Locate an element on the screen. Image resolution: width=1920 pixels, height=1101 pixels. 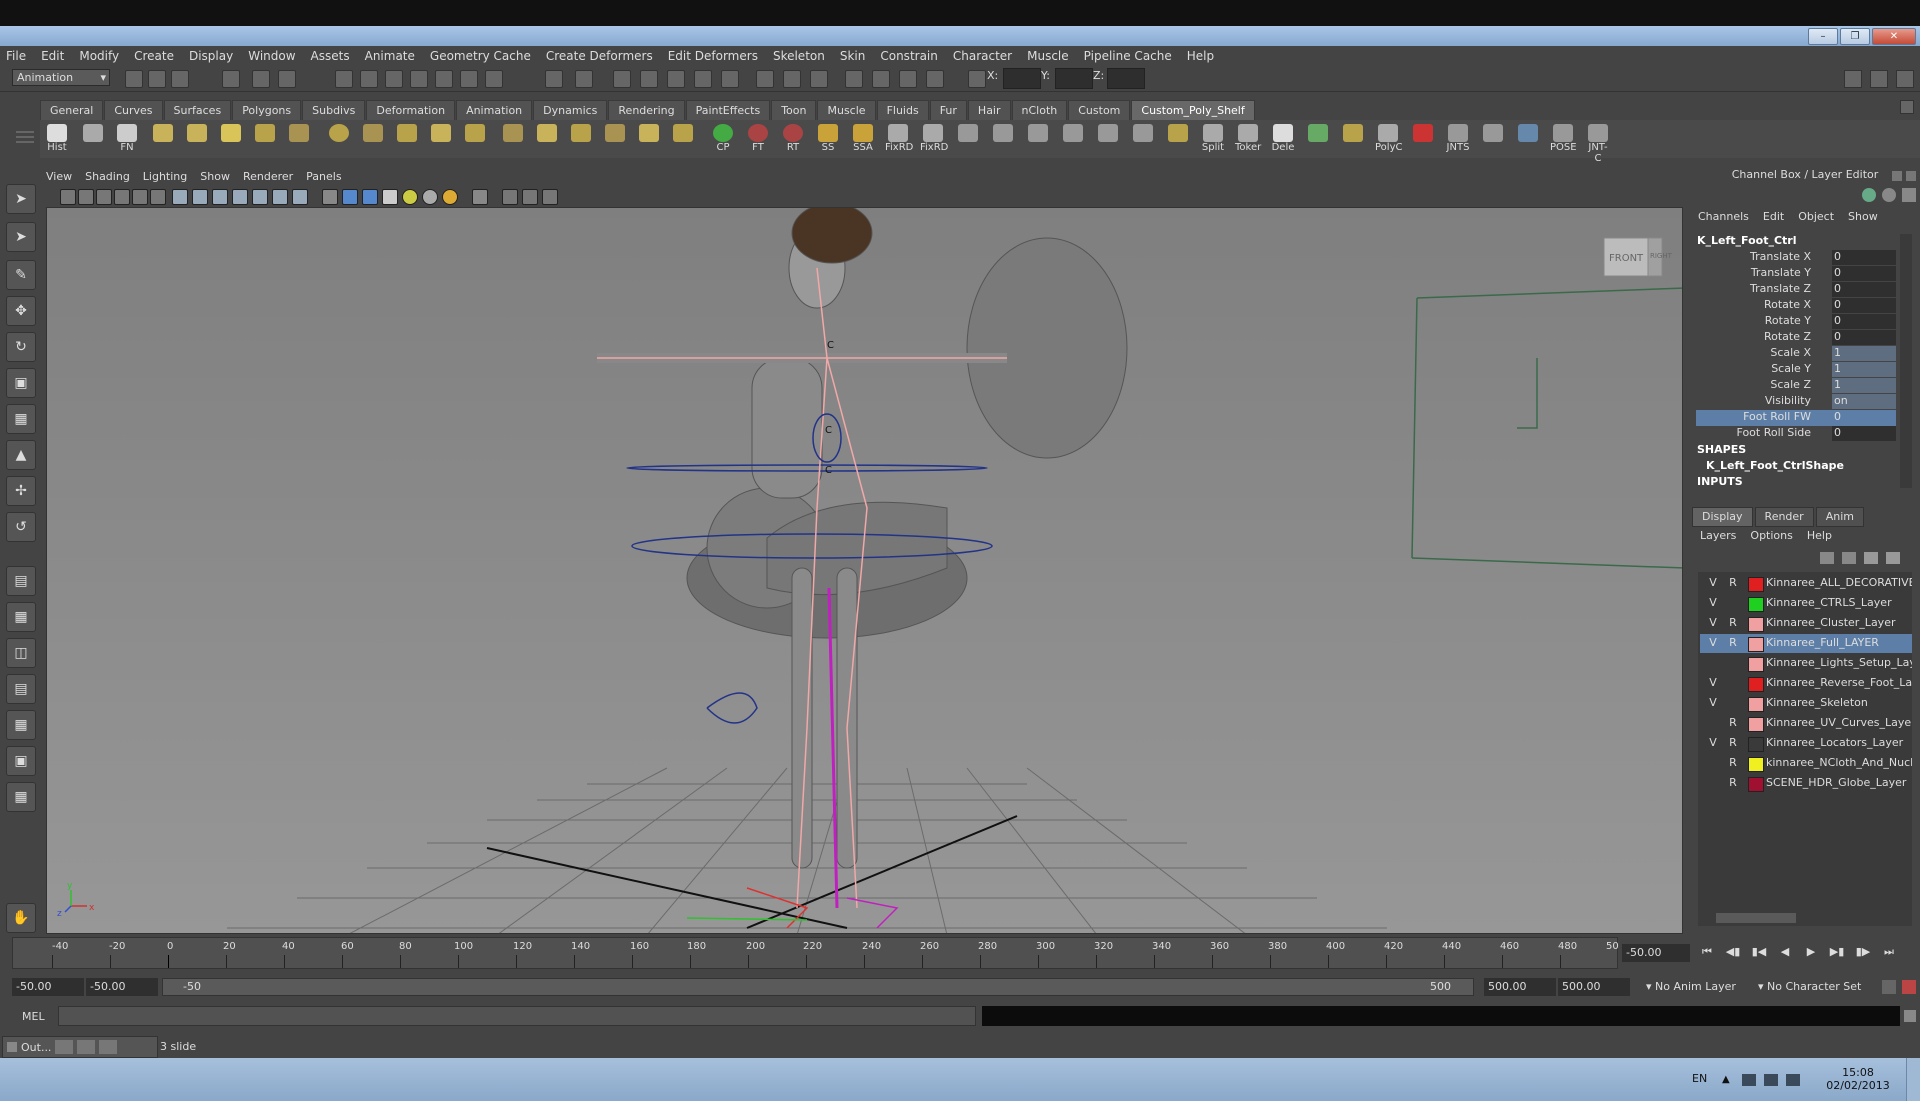
step-back-key-icon: ▮◀ is located at coordinates (1759, 953).